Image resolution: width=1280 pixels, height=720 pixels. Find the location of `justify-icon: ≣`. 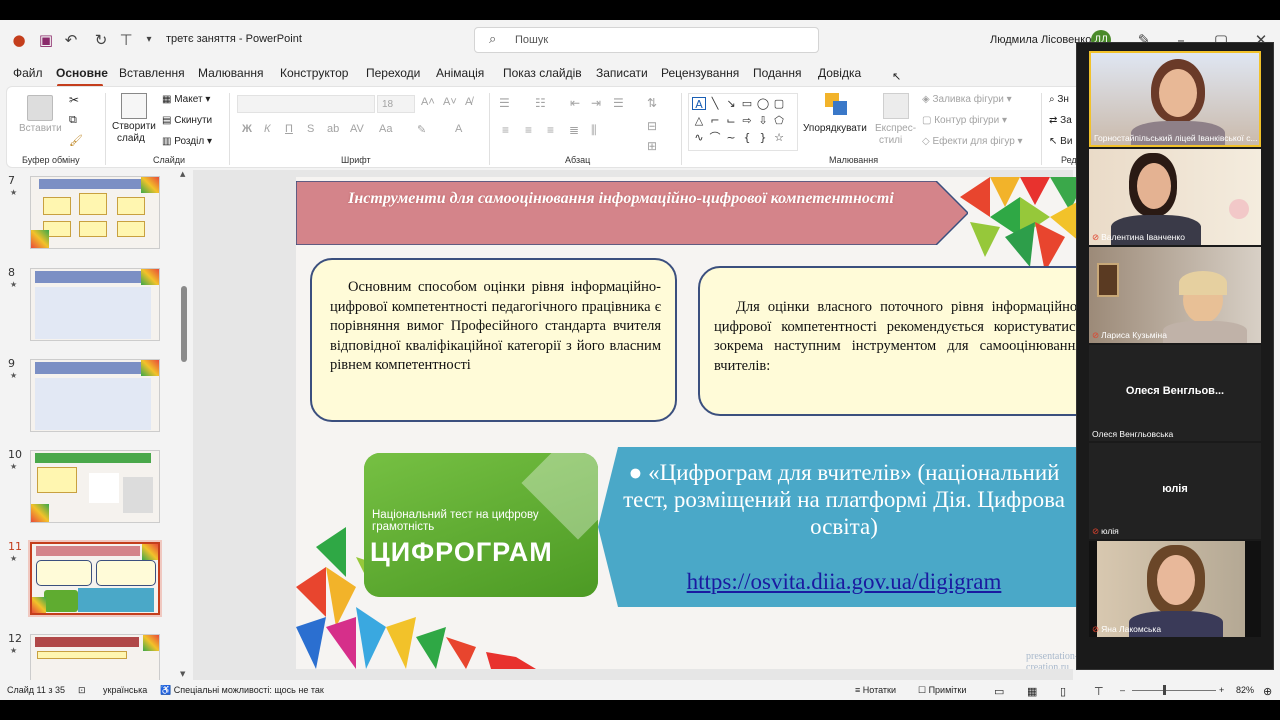

justify-icon: ≣ is located at coordinates (574, 130).